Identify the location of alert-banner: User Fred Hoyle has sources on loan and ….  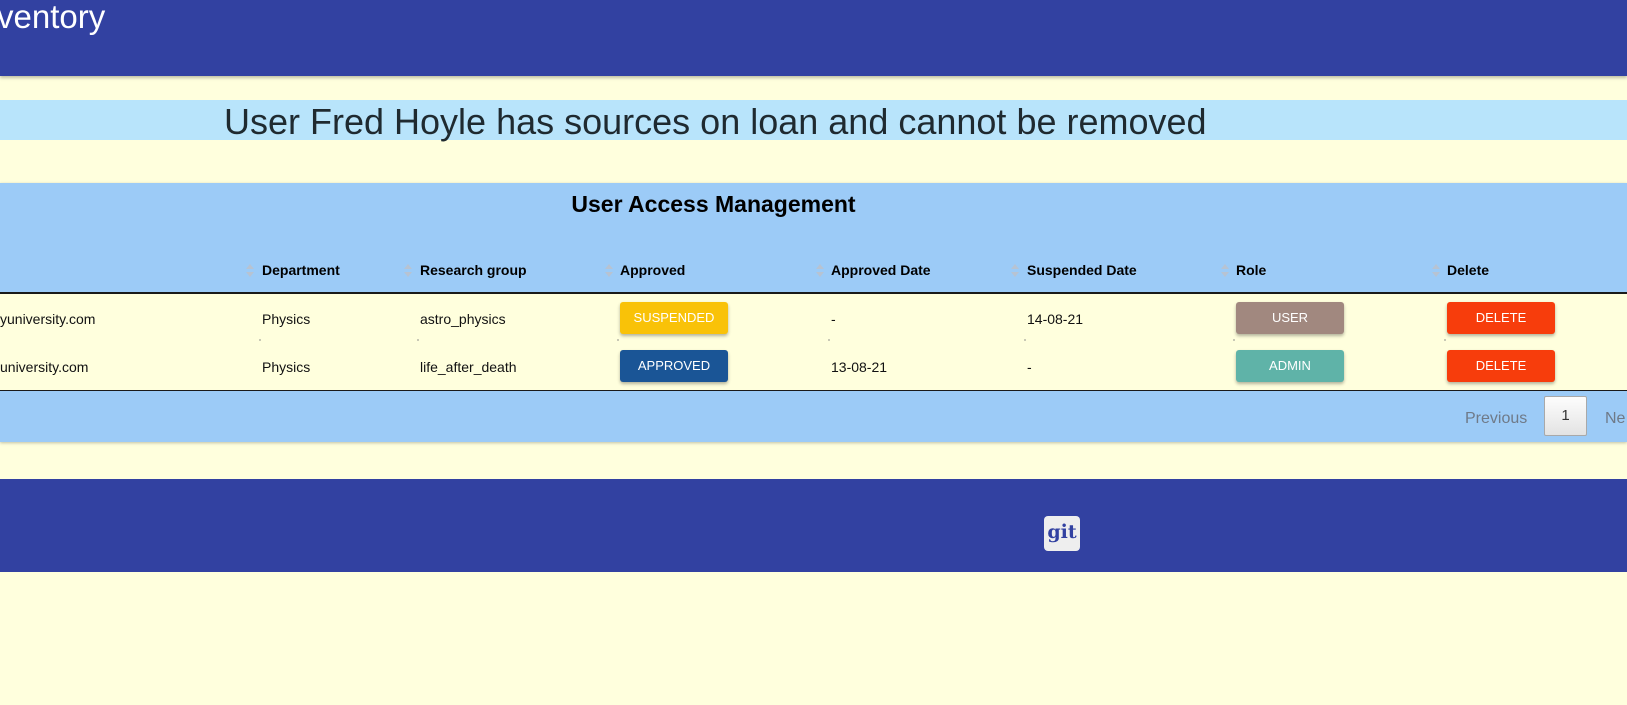
(813, 121).